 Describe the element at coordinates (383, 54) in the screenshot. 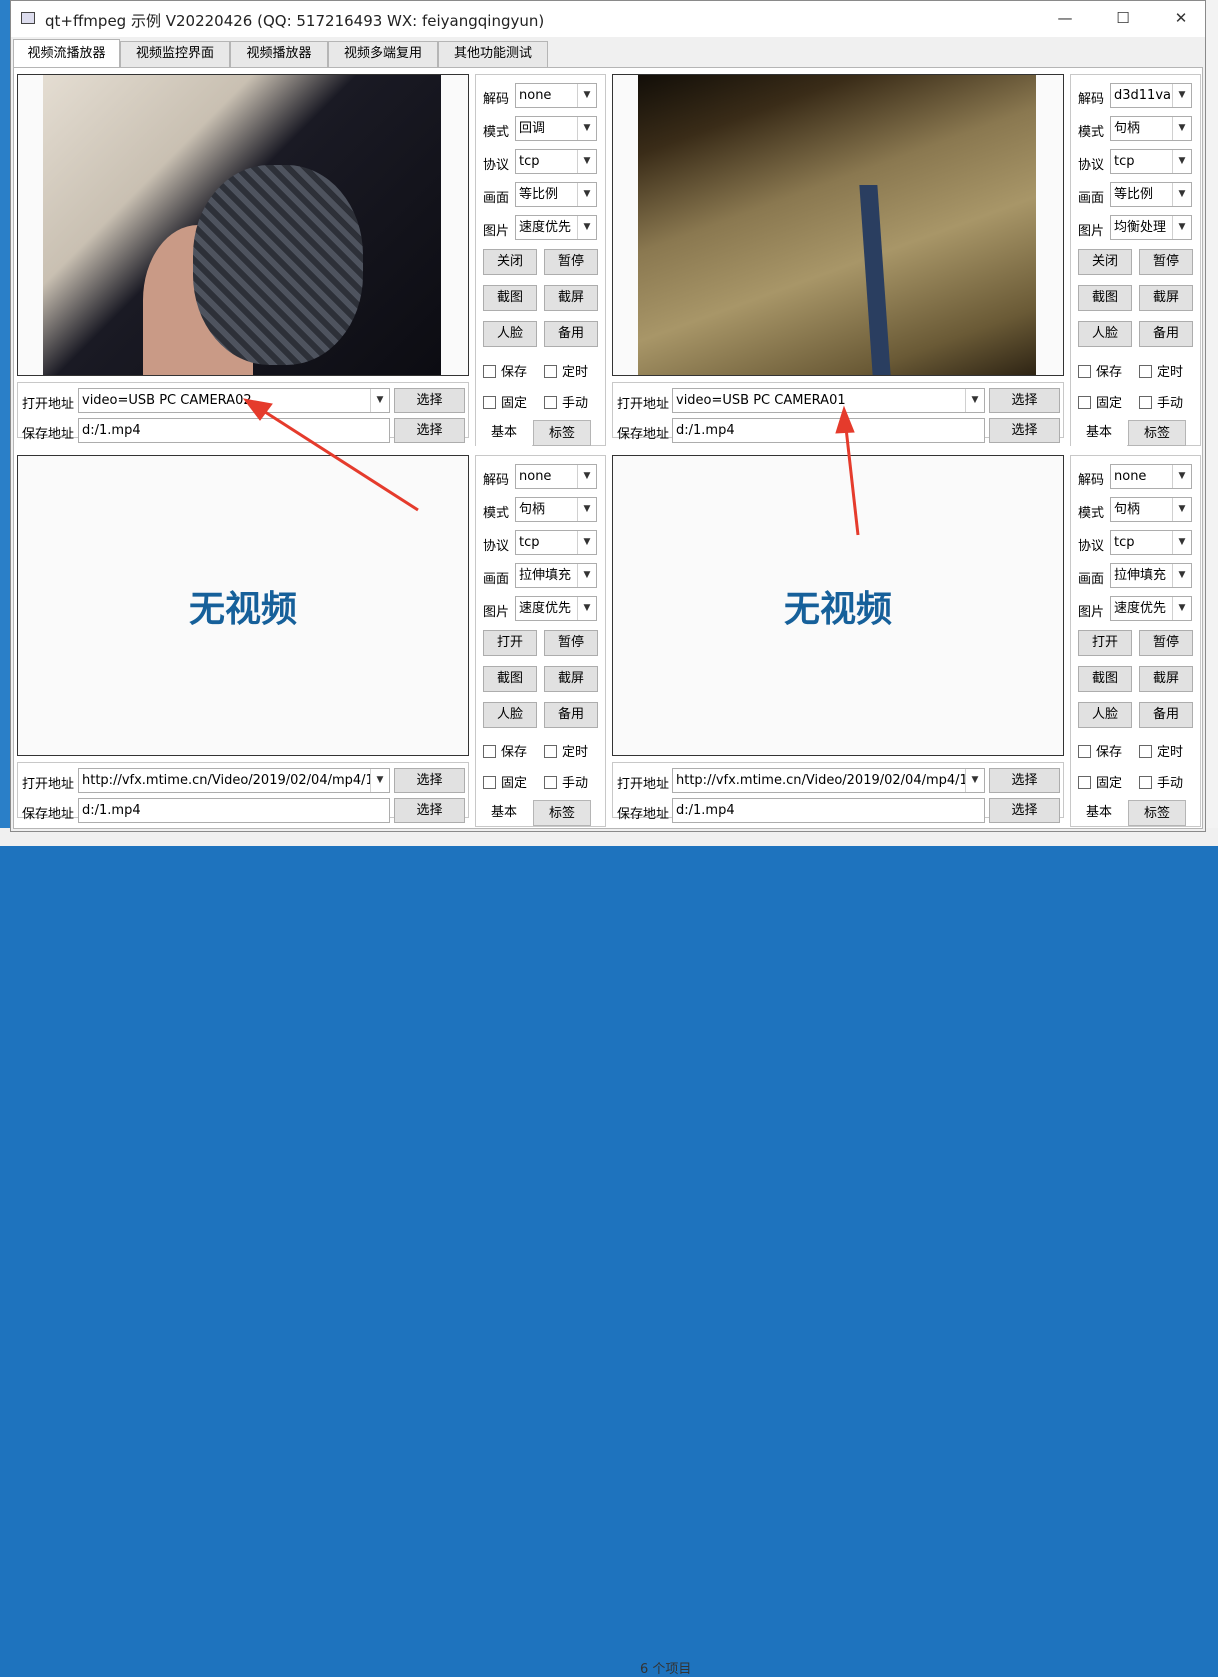

I see `tab-multi-reuse: 视频多端复用` at that location.